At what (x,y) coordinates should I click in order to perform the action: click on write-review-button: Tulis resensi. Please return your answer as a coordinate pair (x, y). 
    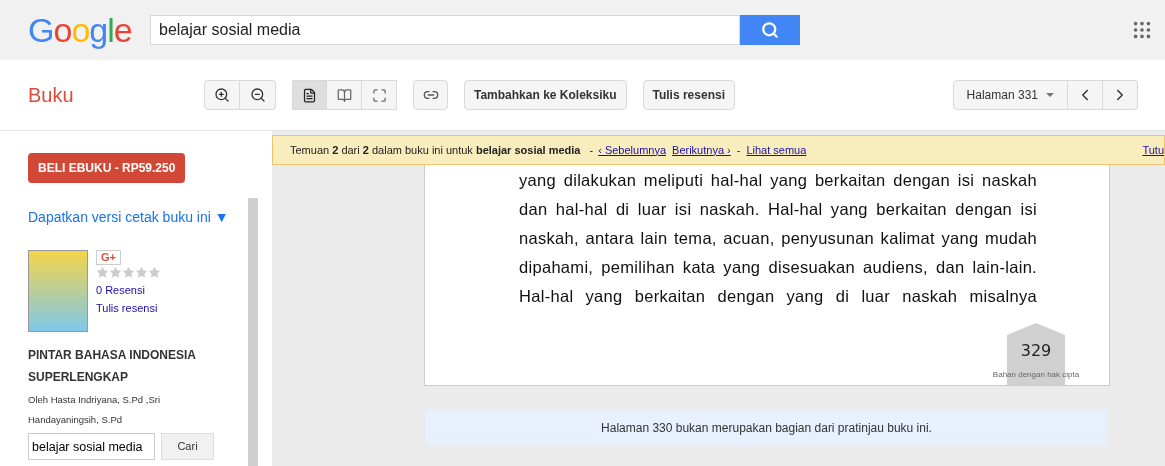
    Looking at the image, I should click on (688, 95).